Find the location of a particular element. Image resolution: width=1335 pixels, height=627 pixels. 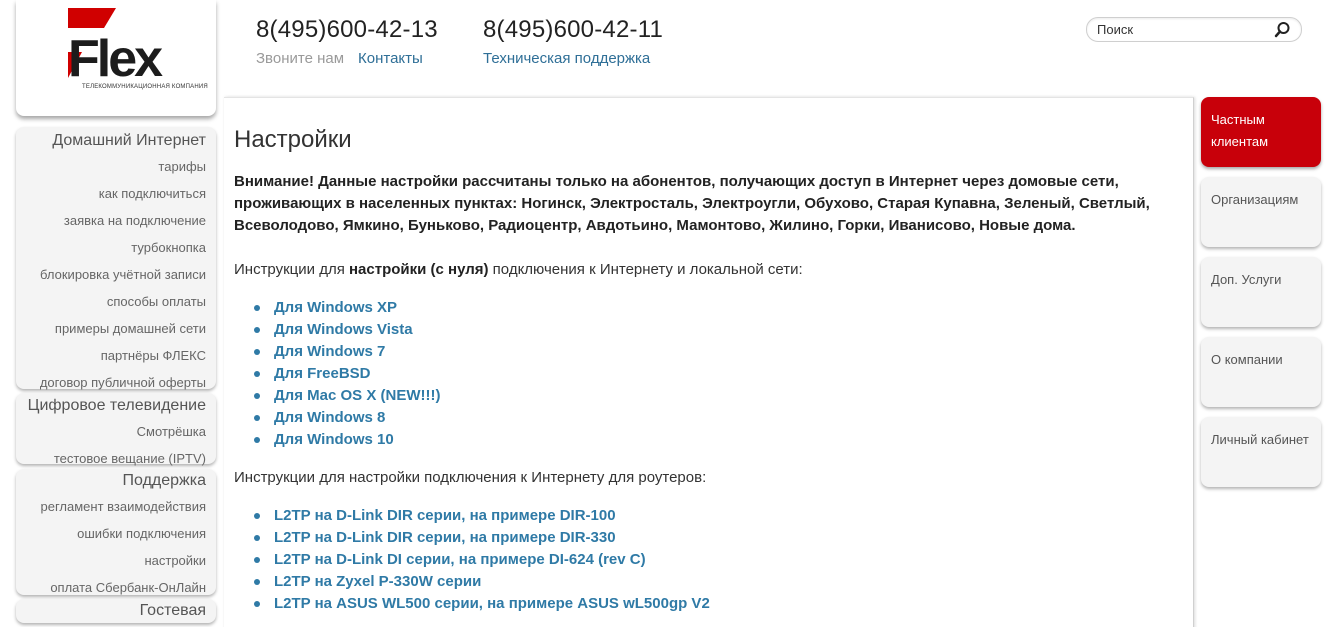

sidebar-group-guestbook: Гостевая is located at coordinates (116, 611).